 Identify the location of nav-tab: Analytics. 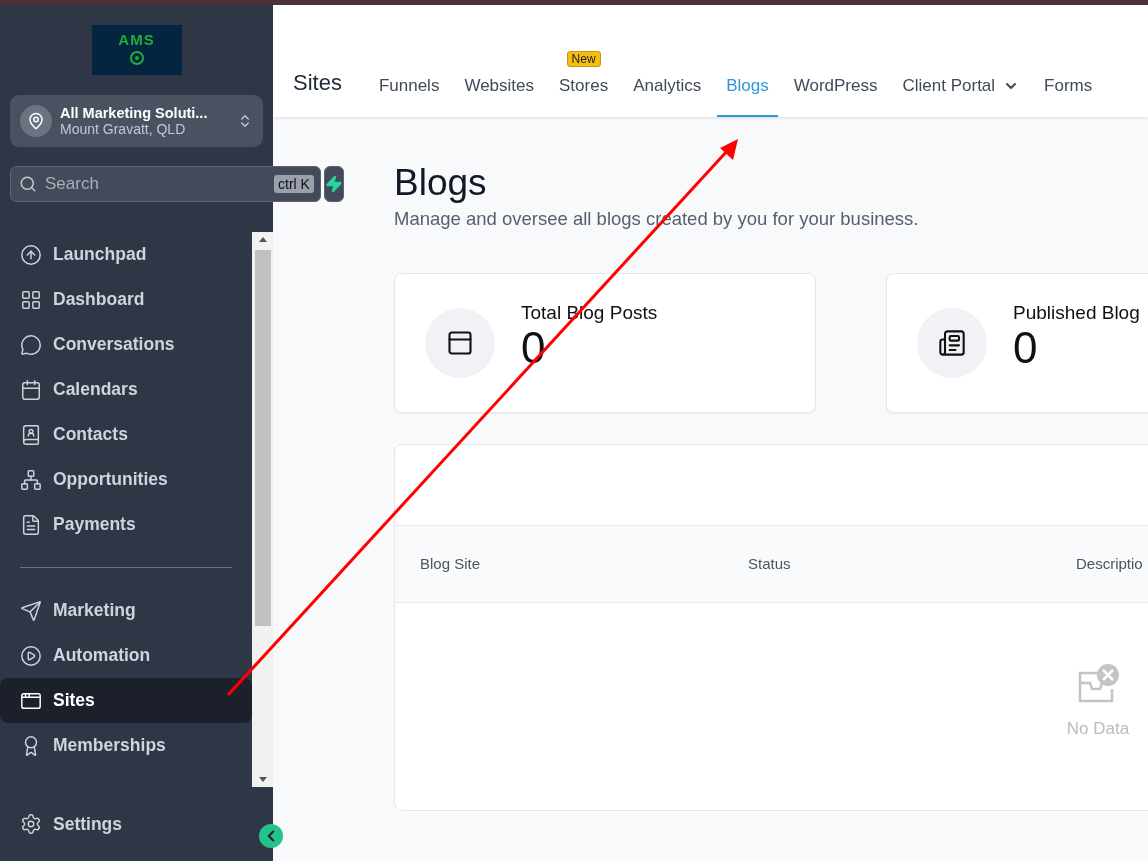
(667, 96).